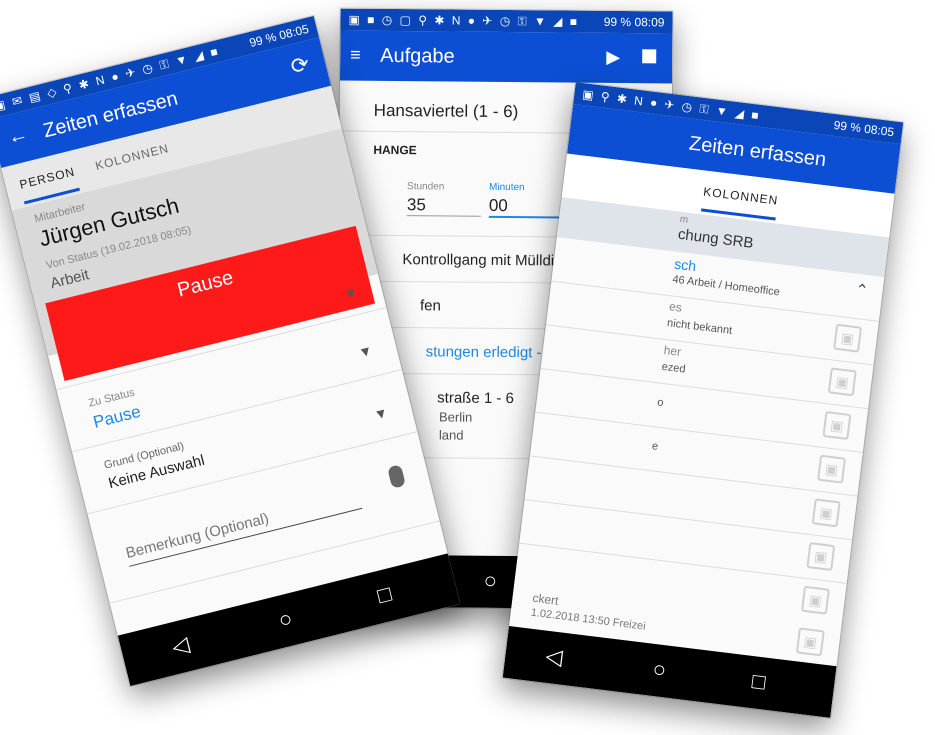  What do you see at coordinates (726, 286) in the screenshot?
I see `row-subtitle: 46 Arbeit / Homeoffice` at bounding box center [726, 286].